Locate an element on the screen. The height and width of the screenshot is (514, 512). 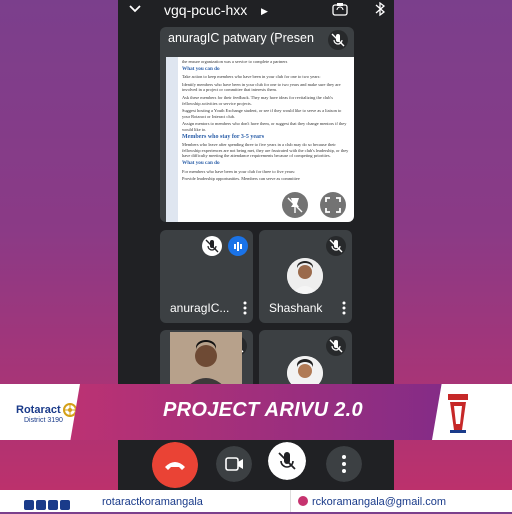
instagram-icon is located at coordinates (29, 504).